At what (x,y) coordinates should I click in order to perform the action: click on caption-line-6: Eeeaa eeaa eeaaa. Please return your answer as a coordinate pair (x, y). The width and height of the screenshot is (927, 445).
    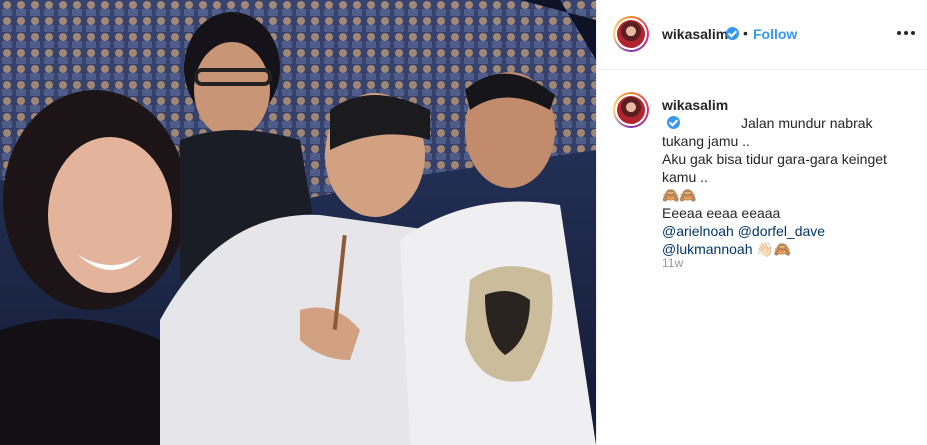
    Looking at the image, I should click on (721, 213).